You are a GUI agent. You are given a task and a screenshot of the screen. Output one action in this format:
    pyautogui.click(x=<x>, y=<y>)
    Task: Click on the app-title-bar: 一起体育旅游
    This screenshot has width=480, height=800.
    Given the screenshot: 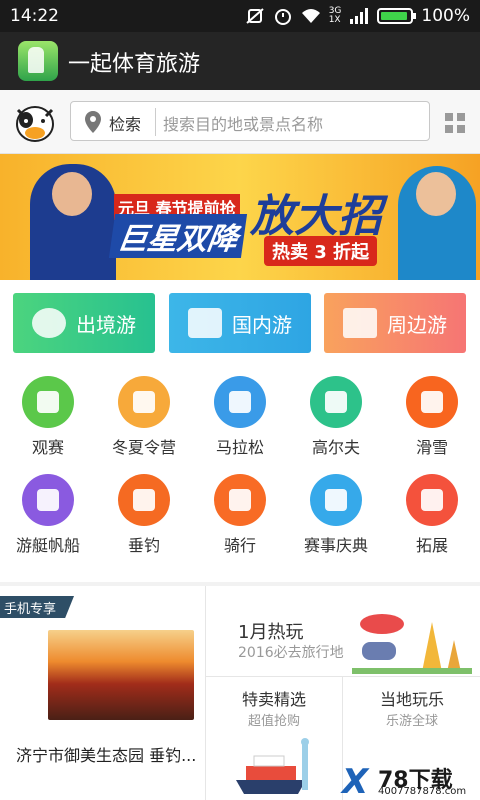 What is the action you would take?
    pyautogui.click(x=240, y=61)
    